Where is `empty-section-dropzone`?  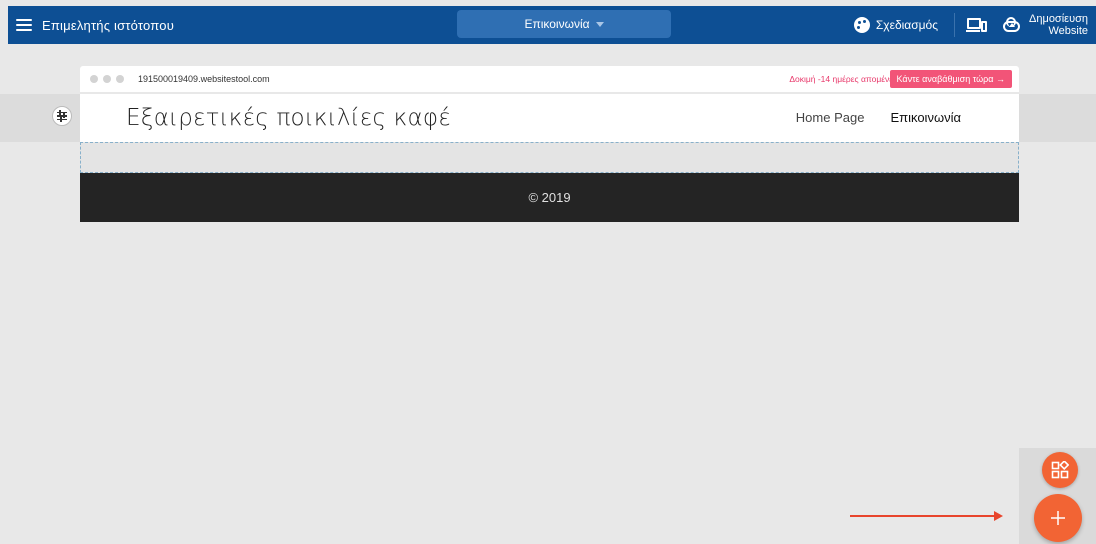 empty-section-dropzone is located at coordinates (549, 157).